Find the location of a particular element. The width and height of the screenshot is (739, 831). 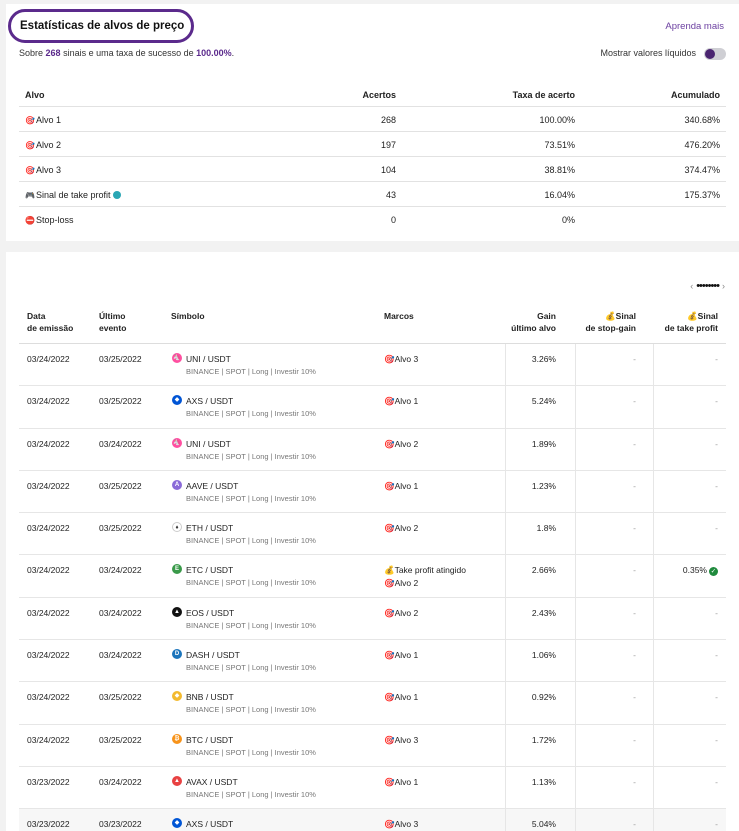

prev-page-button: ‹ is located at coordinates (691, 286).